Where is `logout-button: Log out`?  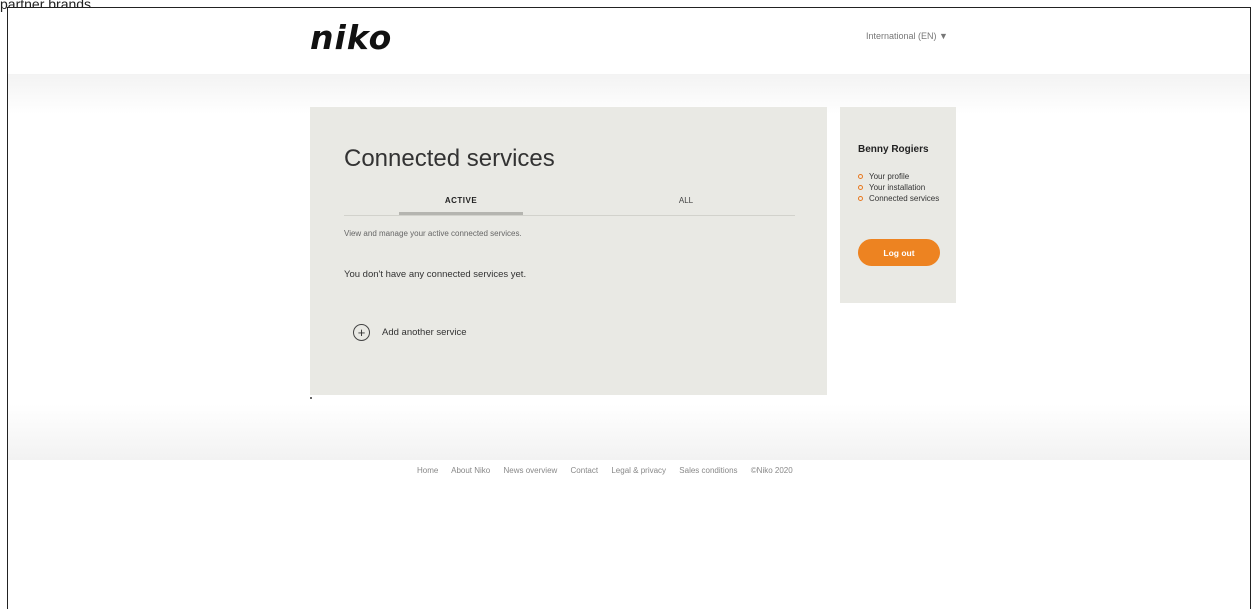 logout-button: Log out is located at coordinates (899, 252).